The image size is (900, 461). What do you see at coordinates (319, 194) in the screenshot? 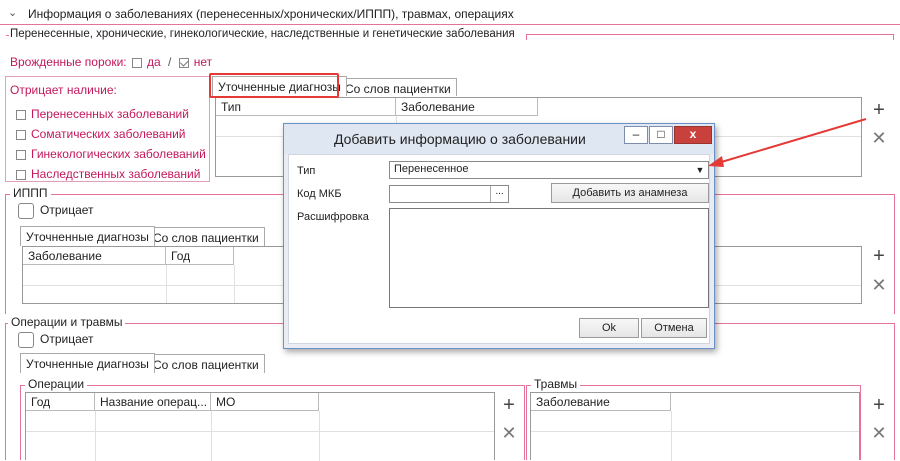
I see `mkb-label: Код МКБ` at bounding box center [319, 194].